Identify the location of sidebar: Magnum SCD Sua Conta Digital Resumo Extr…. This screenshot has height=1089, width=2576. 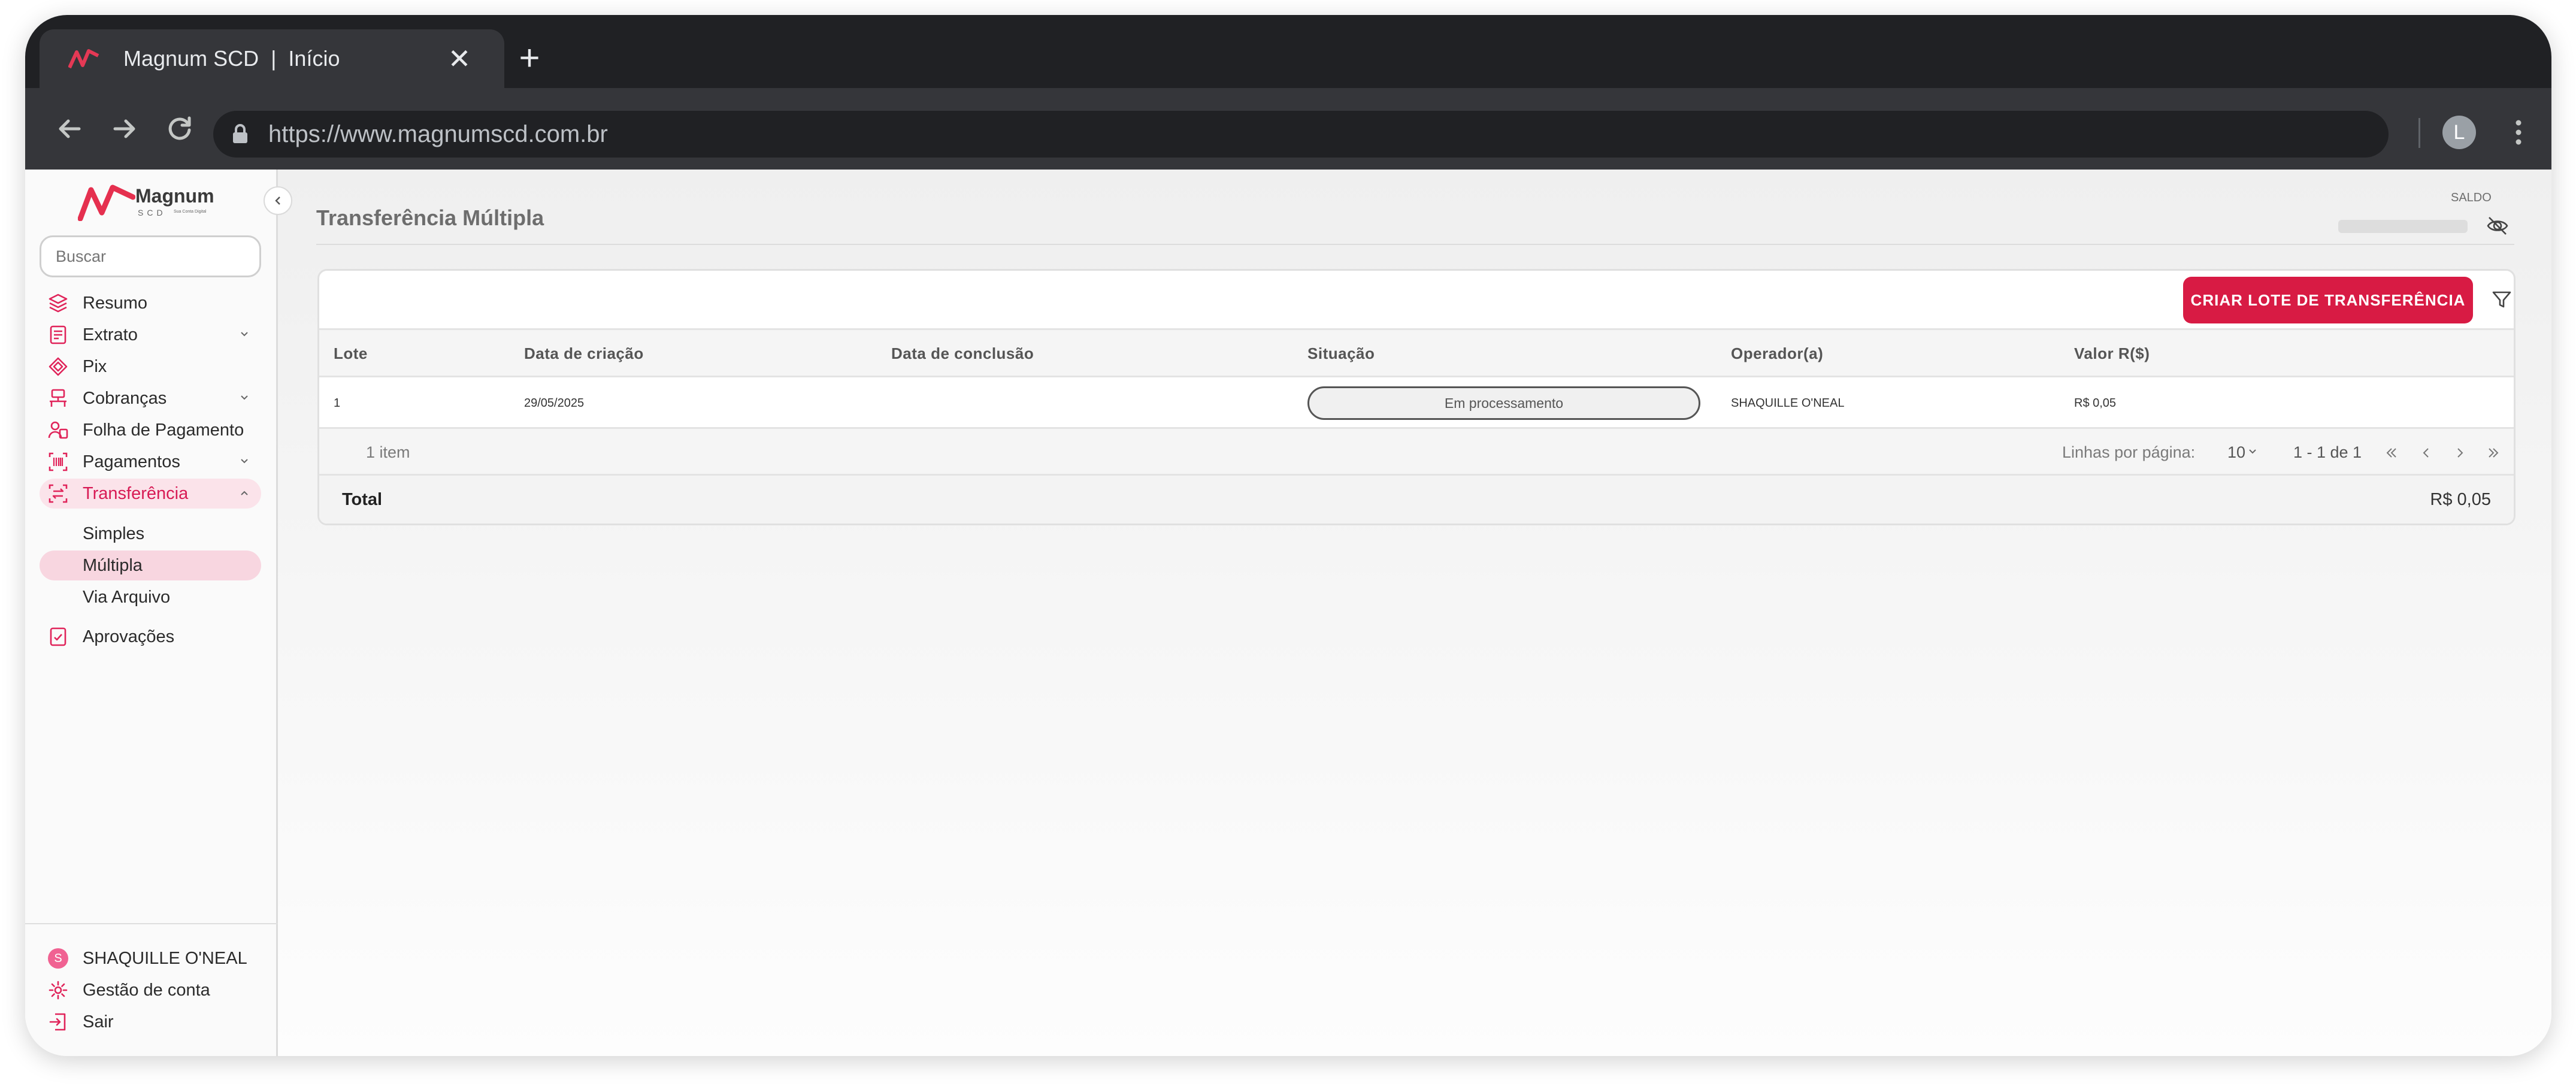
(151, 613).